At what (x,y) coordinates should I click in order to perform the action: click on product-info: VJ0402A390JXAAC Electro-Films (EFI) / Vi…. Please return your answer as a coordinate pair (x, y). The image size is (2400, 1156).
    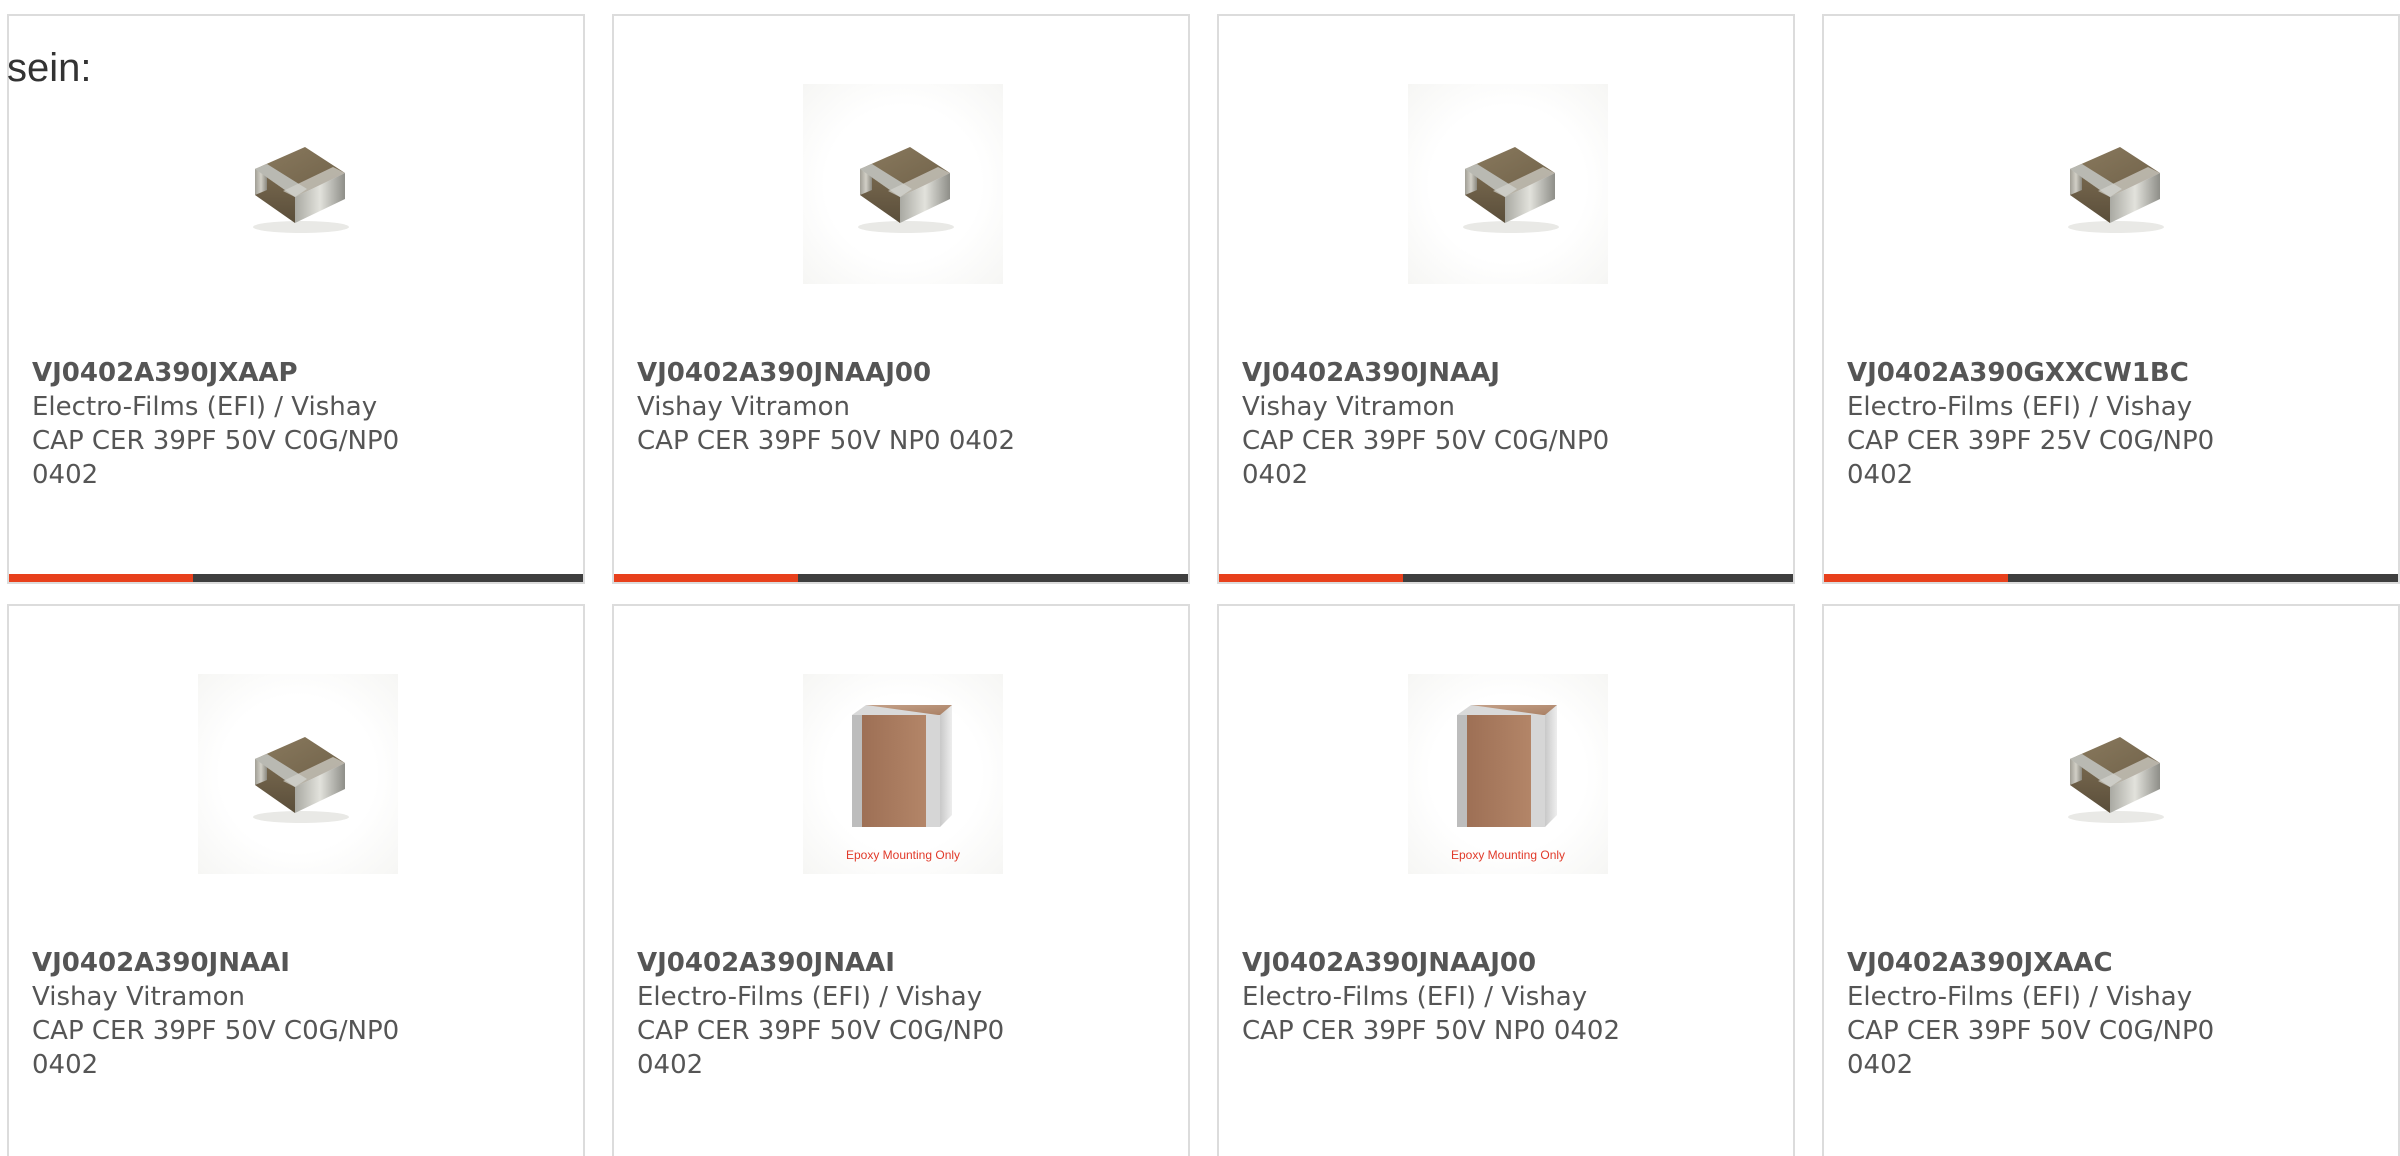
    Looking at the image, I should click on (2047, 1014).